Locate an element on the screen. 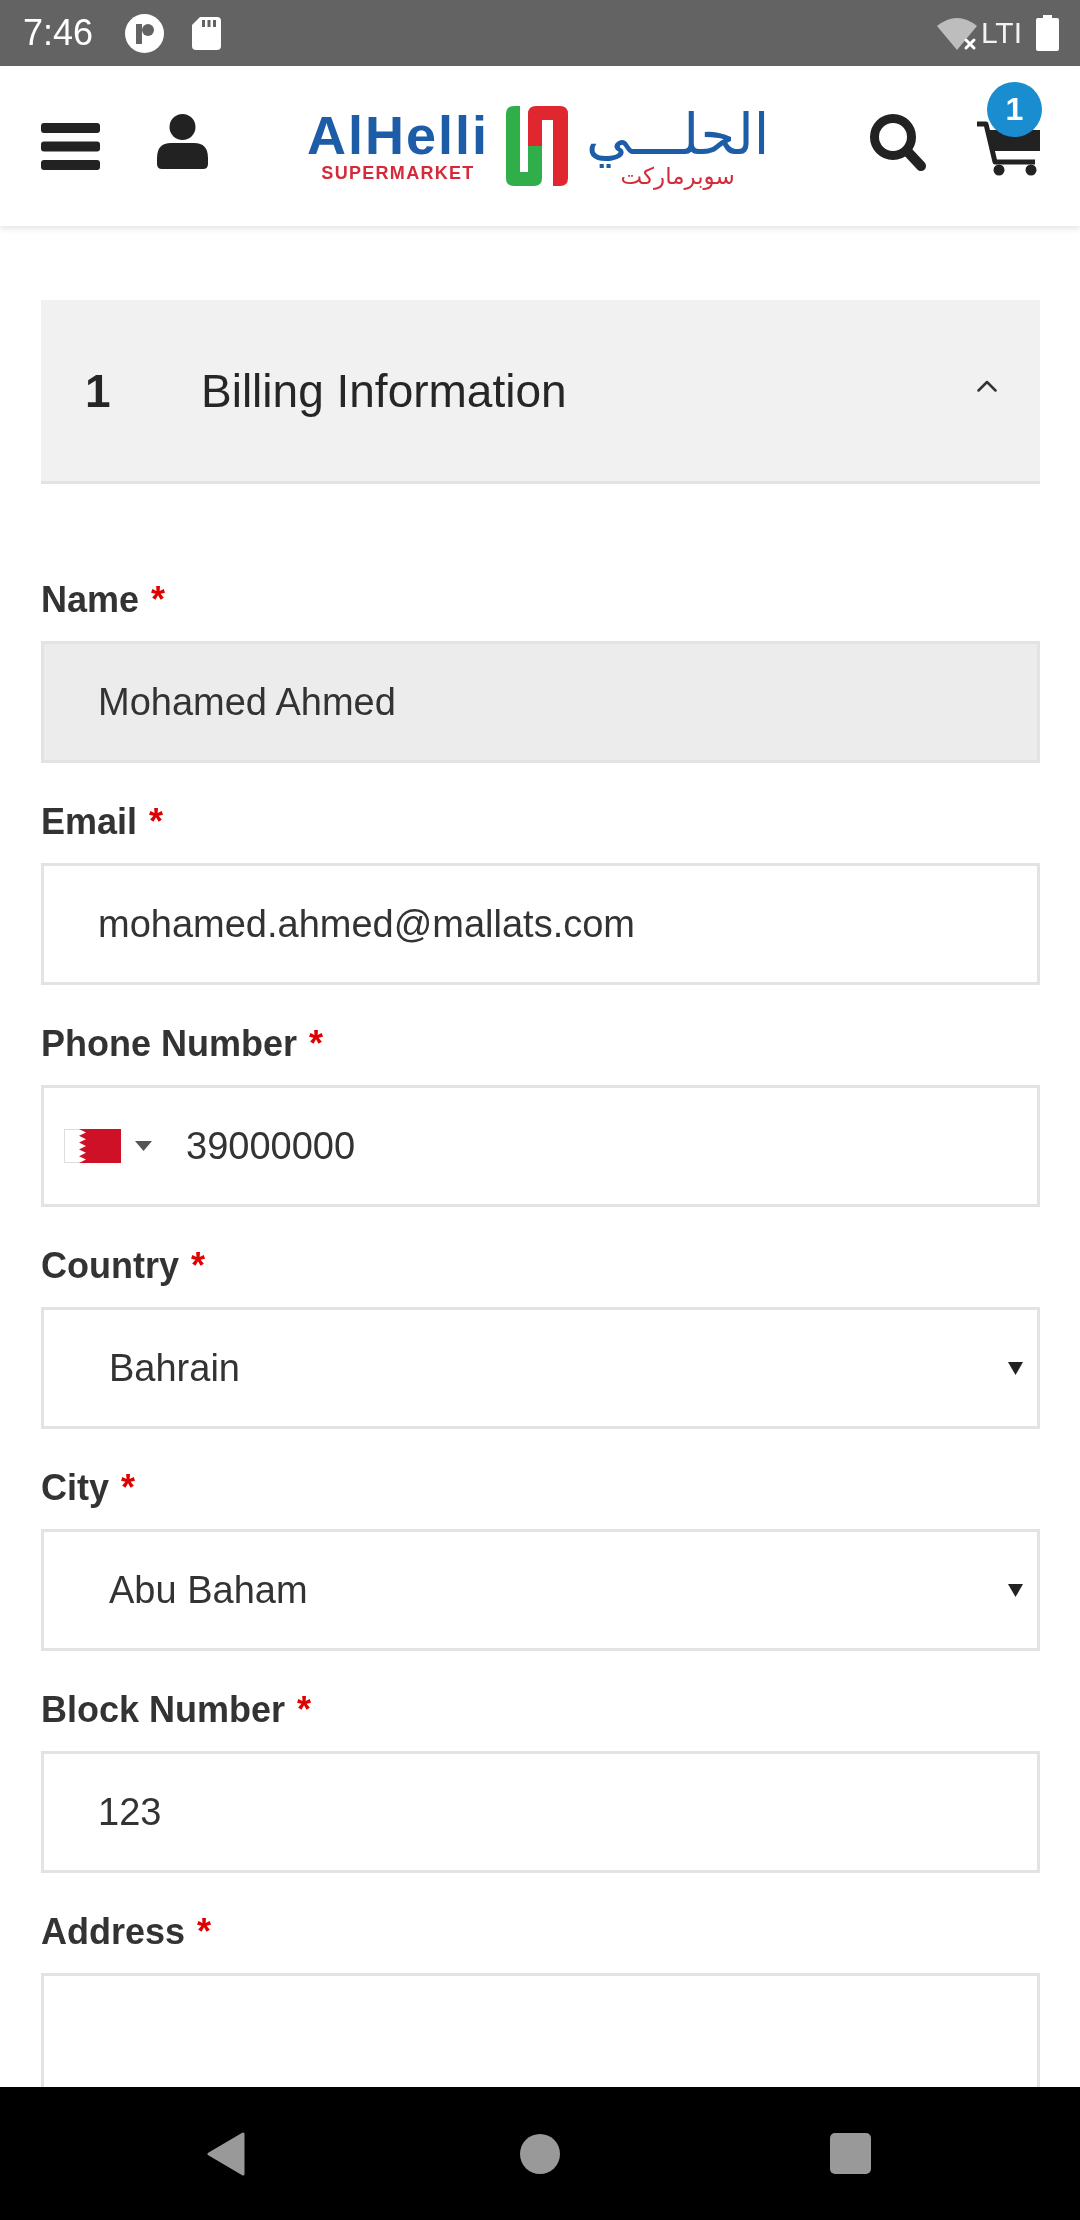 The width and height of the screenshot is (1080, 2220). step-number: 1 is located at coordinates (98, 390).